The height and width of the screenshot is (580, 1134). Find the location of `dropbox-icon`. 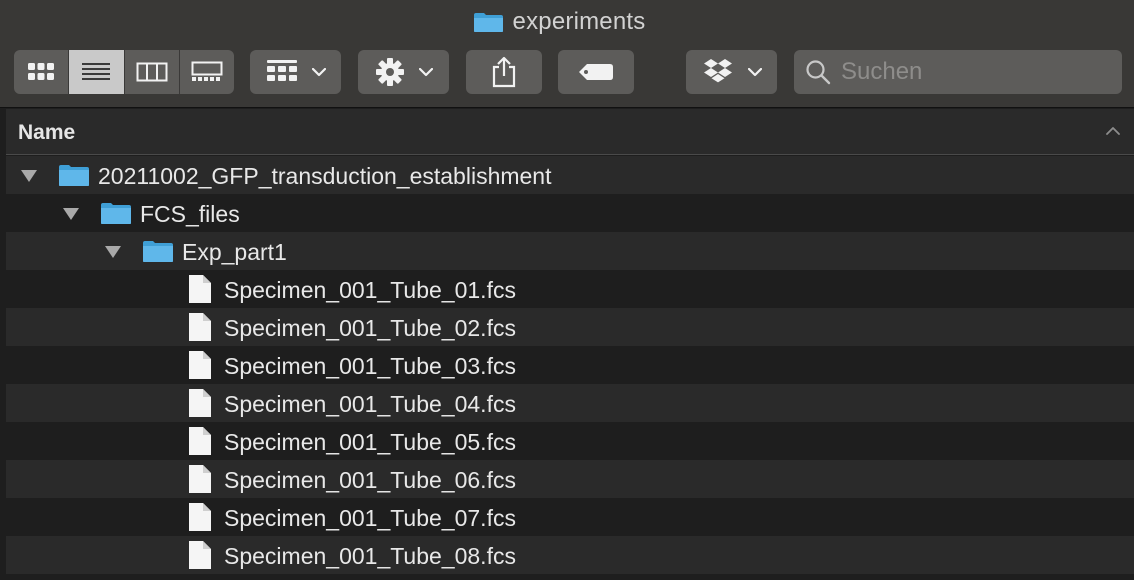

dropbox-icon is located at coordinates (717, 71).